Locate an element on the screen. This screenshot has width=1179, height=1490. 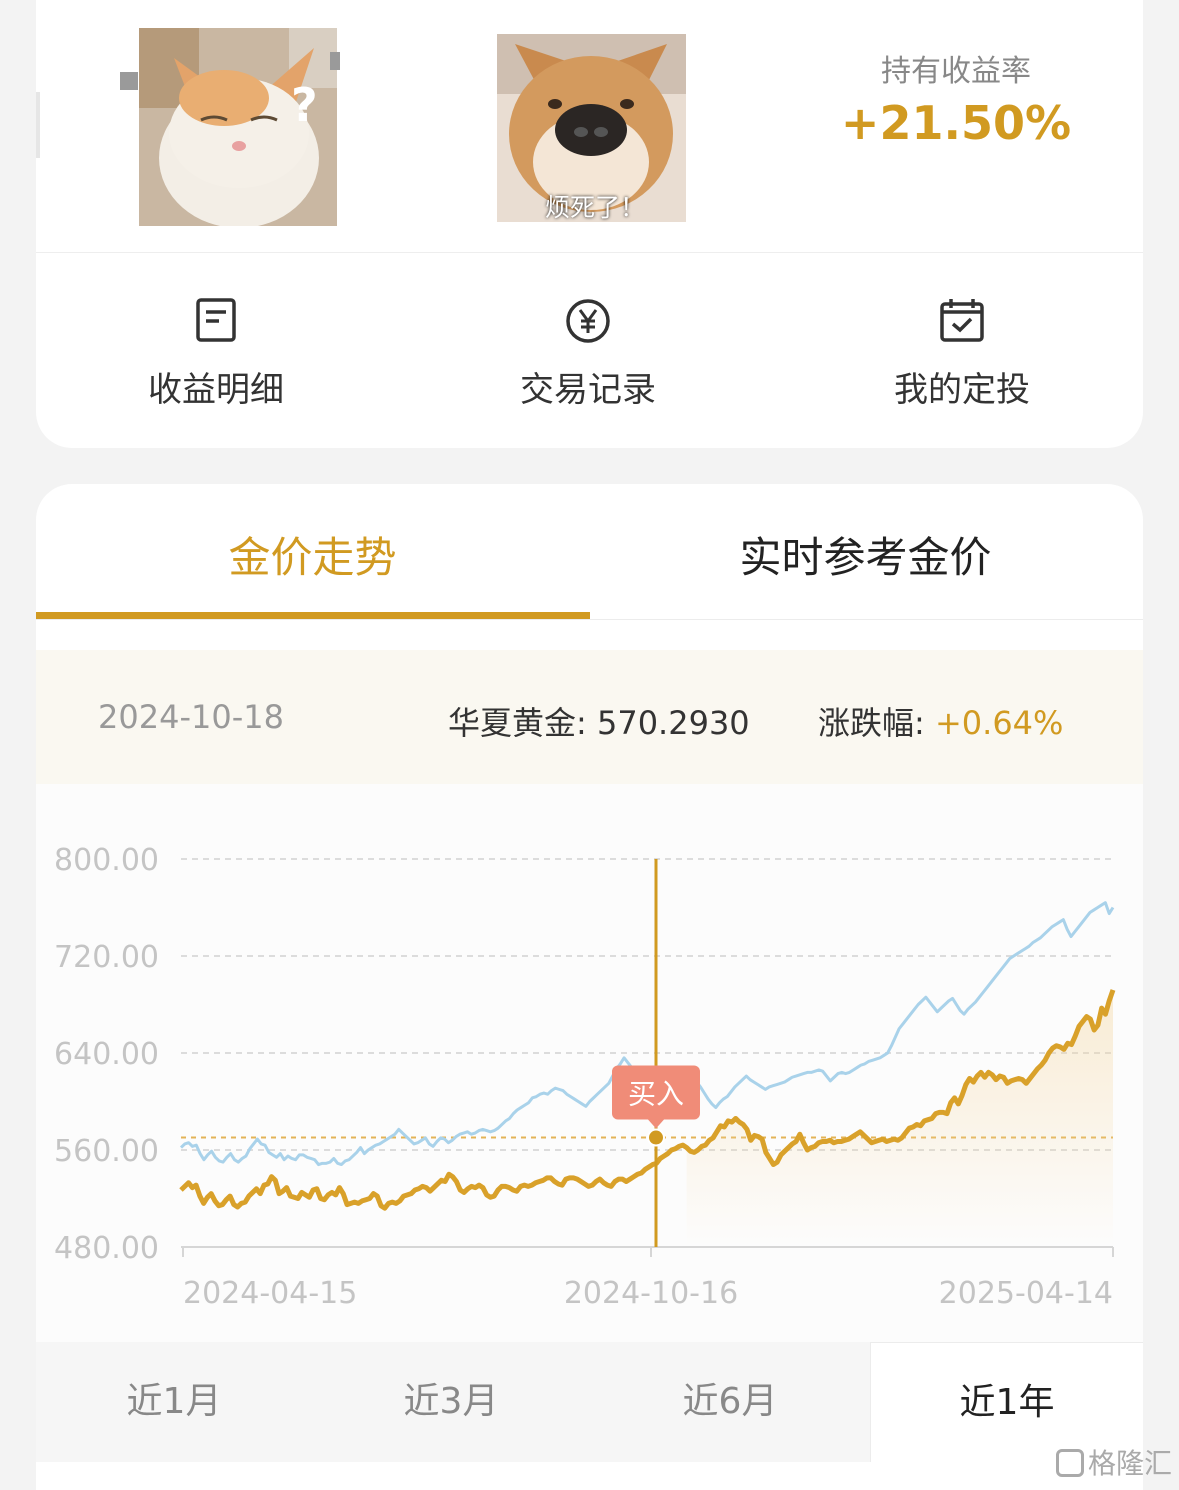
buy-point-dot is located at coordinates (656, 1137).